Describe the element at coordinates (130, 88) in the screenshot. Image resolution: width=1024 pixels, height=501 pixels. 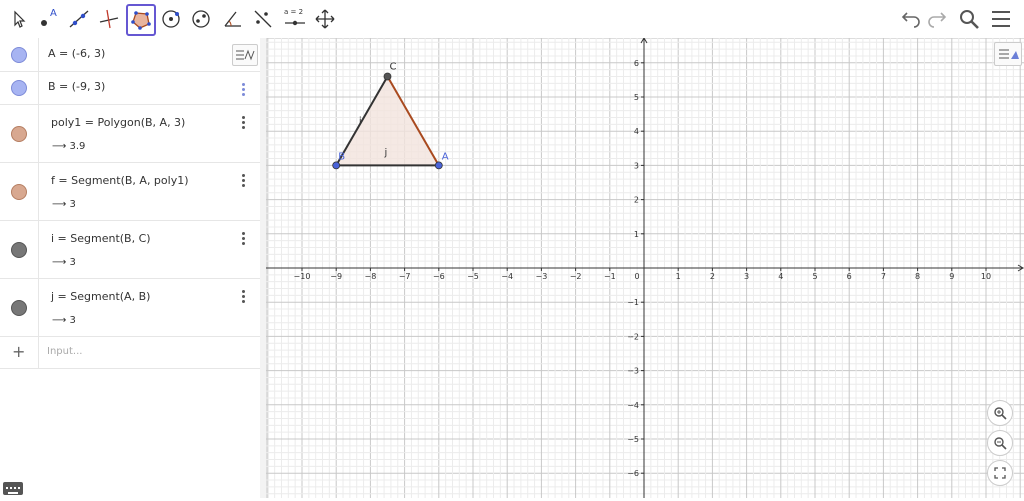
I see `algebra-item-B: B = (-9, 3)` at that location.